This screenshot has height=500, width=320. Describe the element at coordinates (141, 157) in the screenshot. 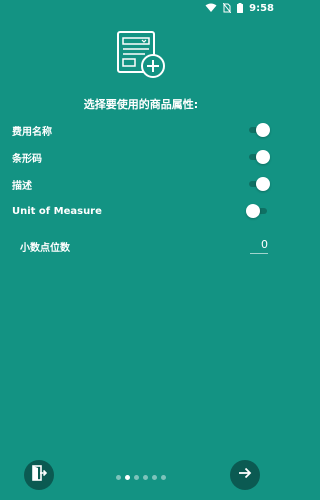

I see `attribute-row-barcode: 条形码` at that location.